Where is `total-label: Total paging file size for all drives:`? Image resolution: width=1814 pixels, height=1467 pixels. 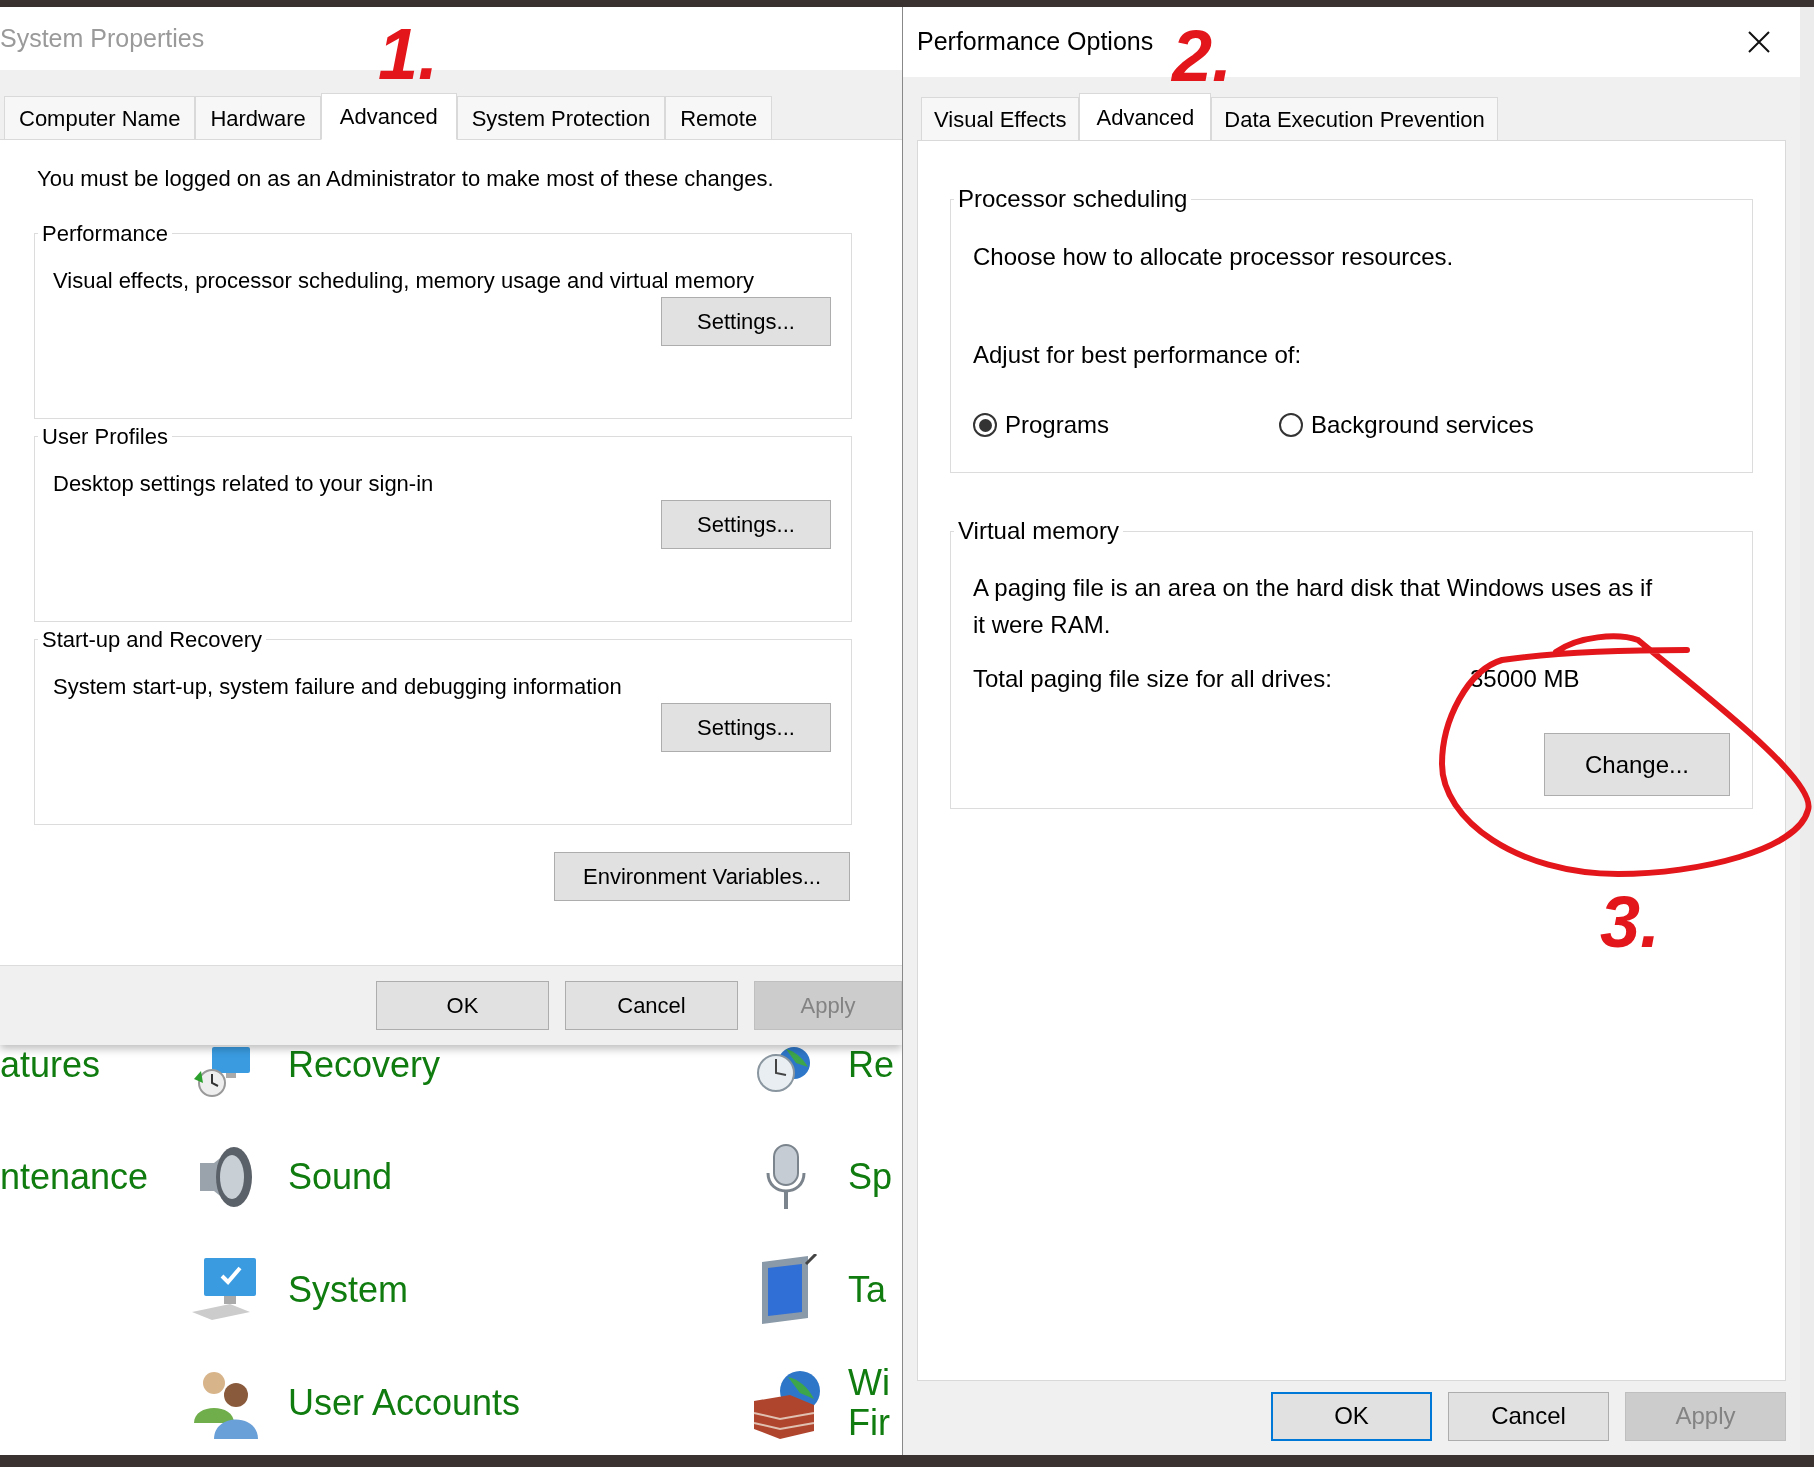
total-label: Total paging file size for all drives: is located at coordinates (1153, 679).